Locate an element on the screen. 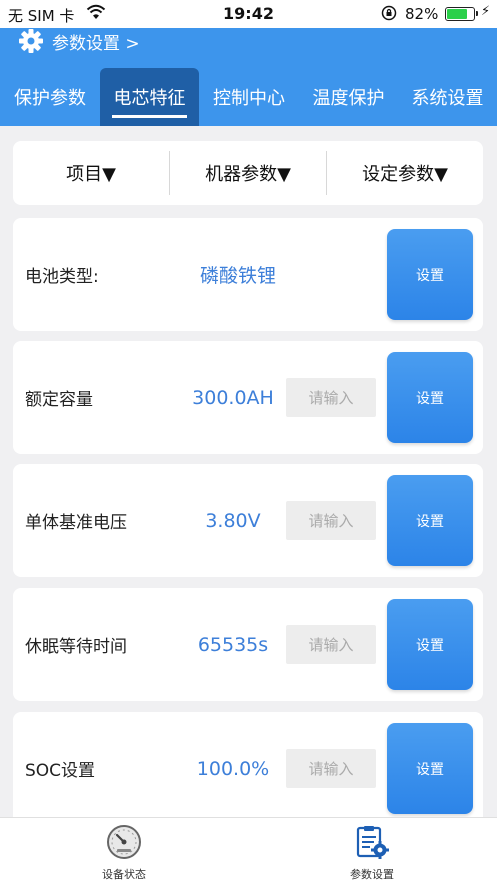  tab-label: 温度保护 is located at coordinates (348, 98).